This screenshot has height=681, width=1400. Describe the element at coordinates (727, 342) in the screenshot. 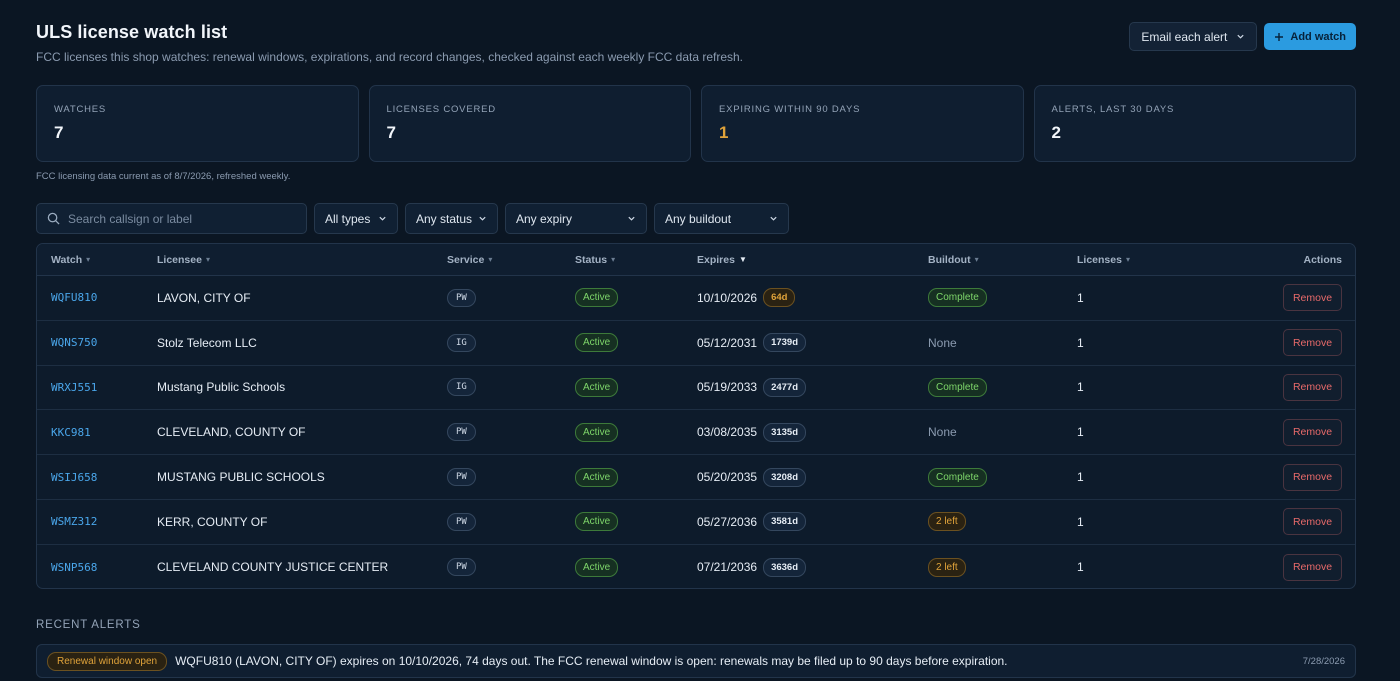

I see `expiry-date: 05/12/2031` at that location.